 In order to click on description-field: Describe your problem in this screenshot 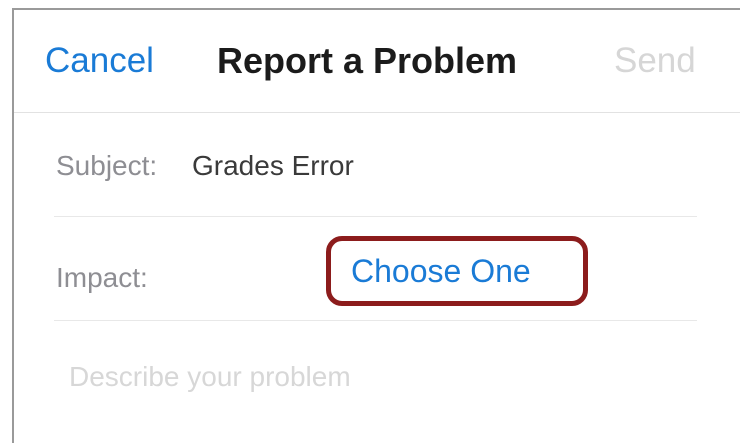, I will do `click(379, 377)`.